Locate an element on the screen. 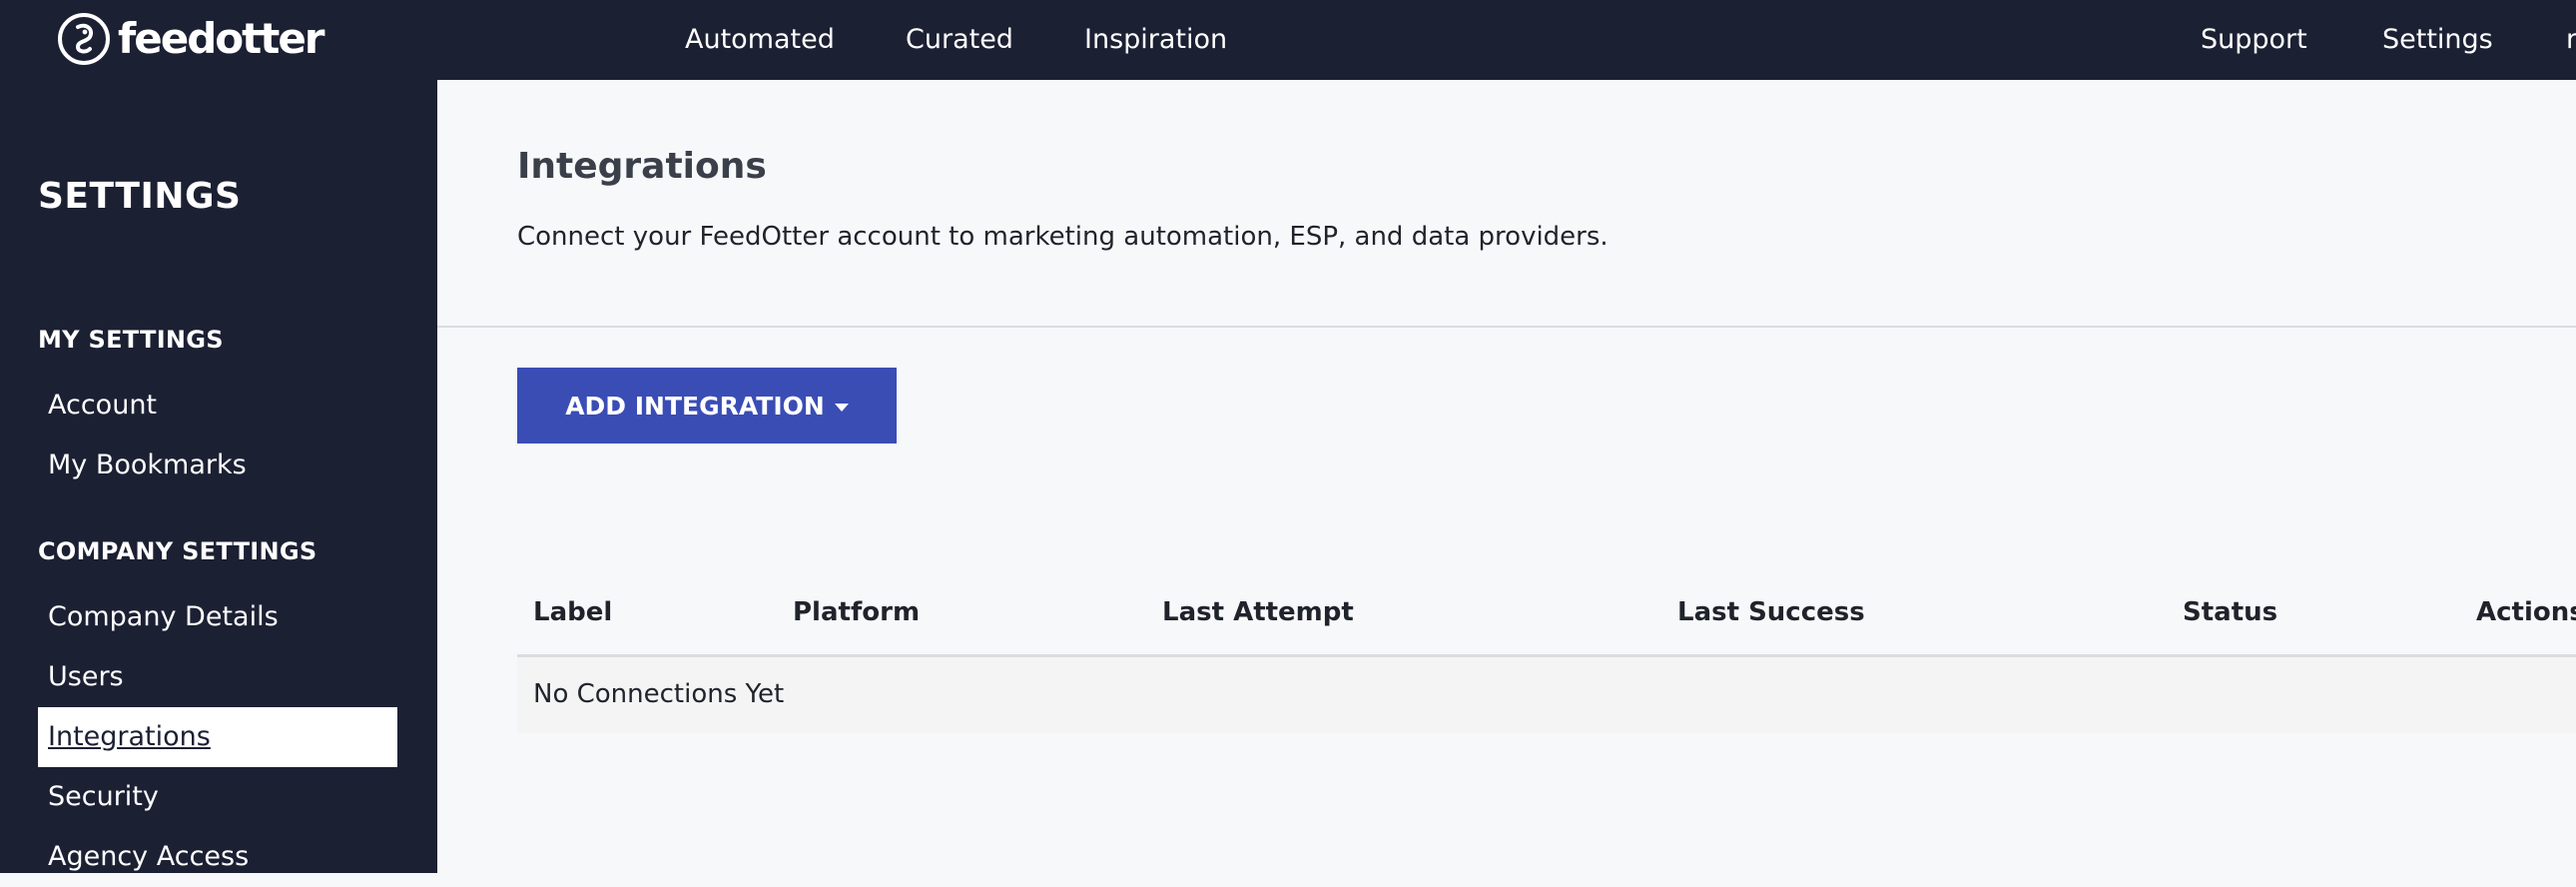  sidebar-item-label: My Bookmarks is located at coordinates (147, 464).